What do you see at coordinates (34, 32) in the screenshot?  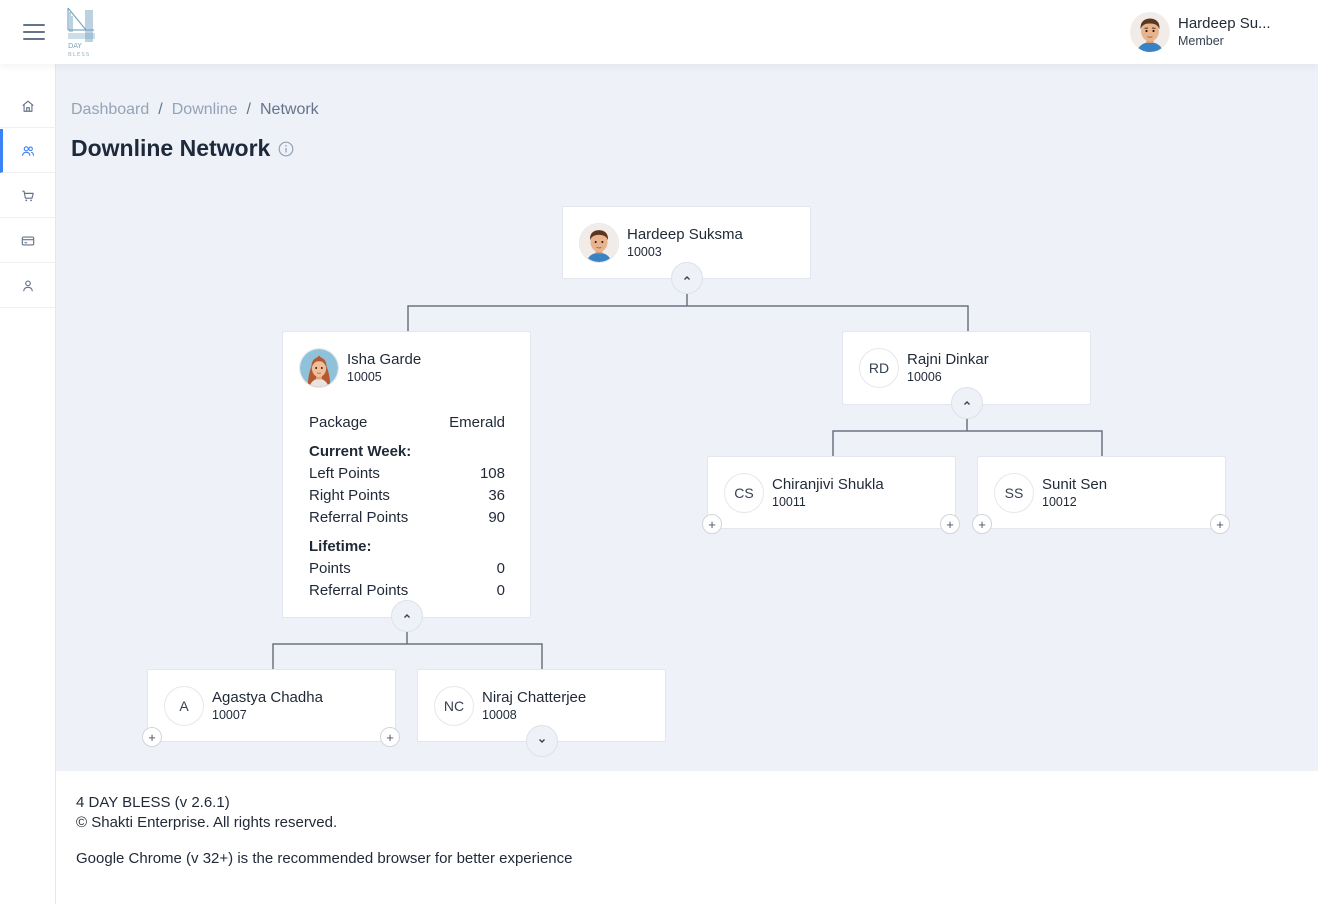 I see `menu-toggle-icon` at bounding box center [34, 32].